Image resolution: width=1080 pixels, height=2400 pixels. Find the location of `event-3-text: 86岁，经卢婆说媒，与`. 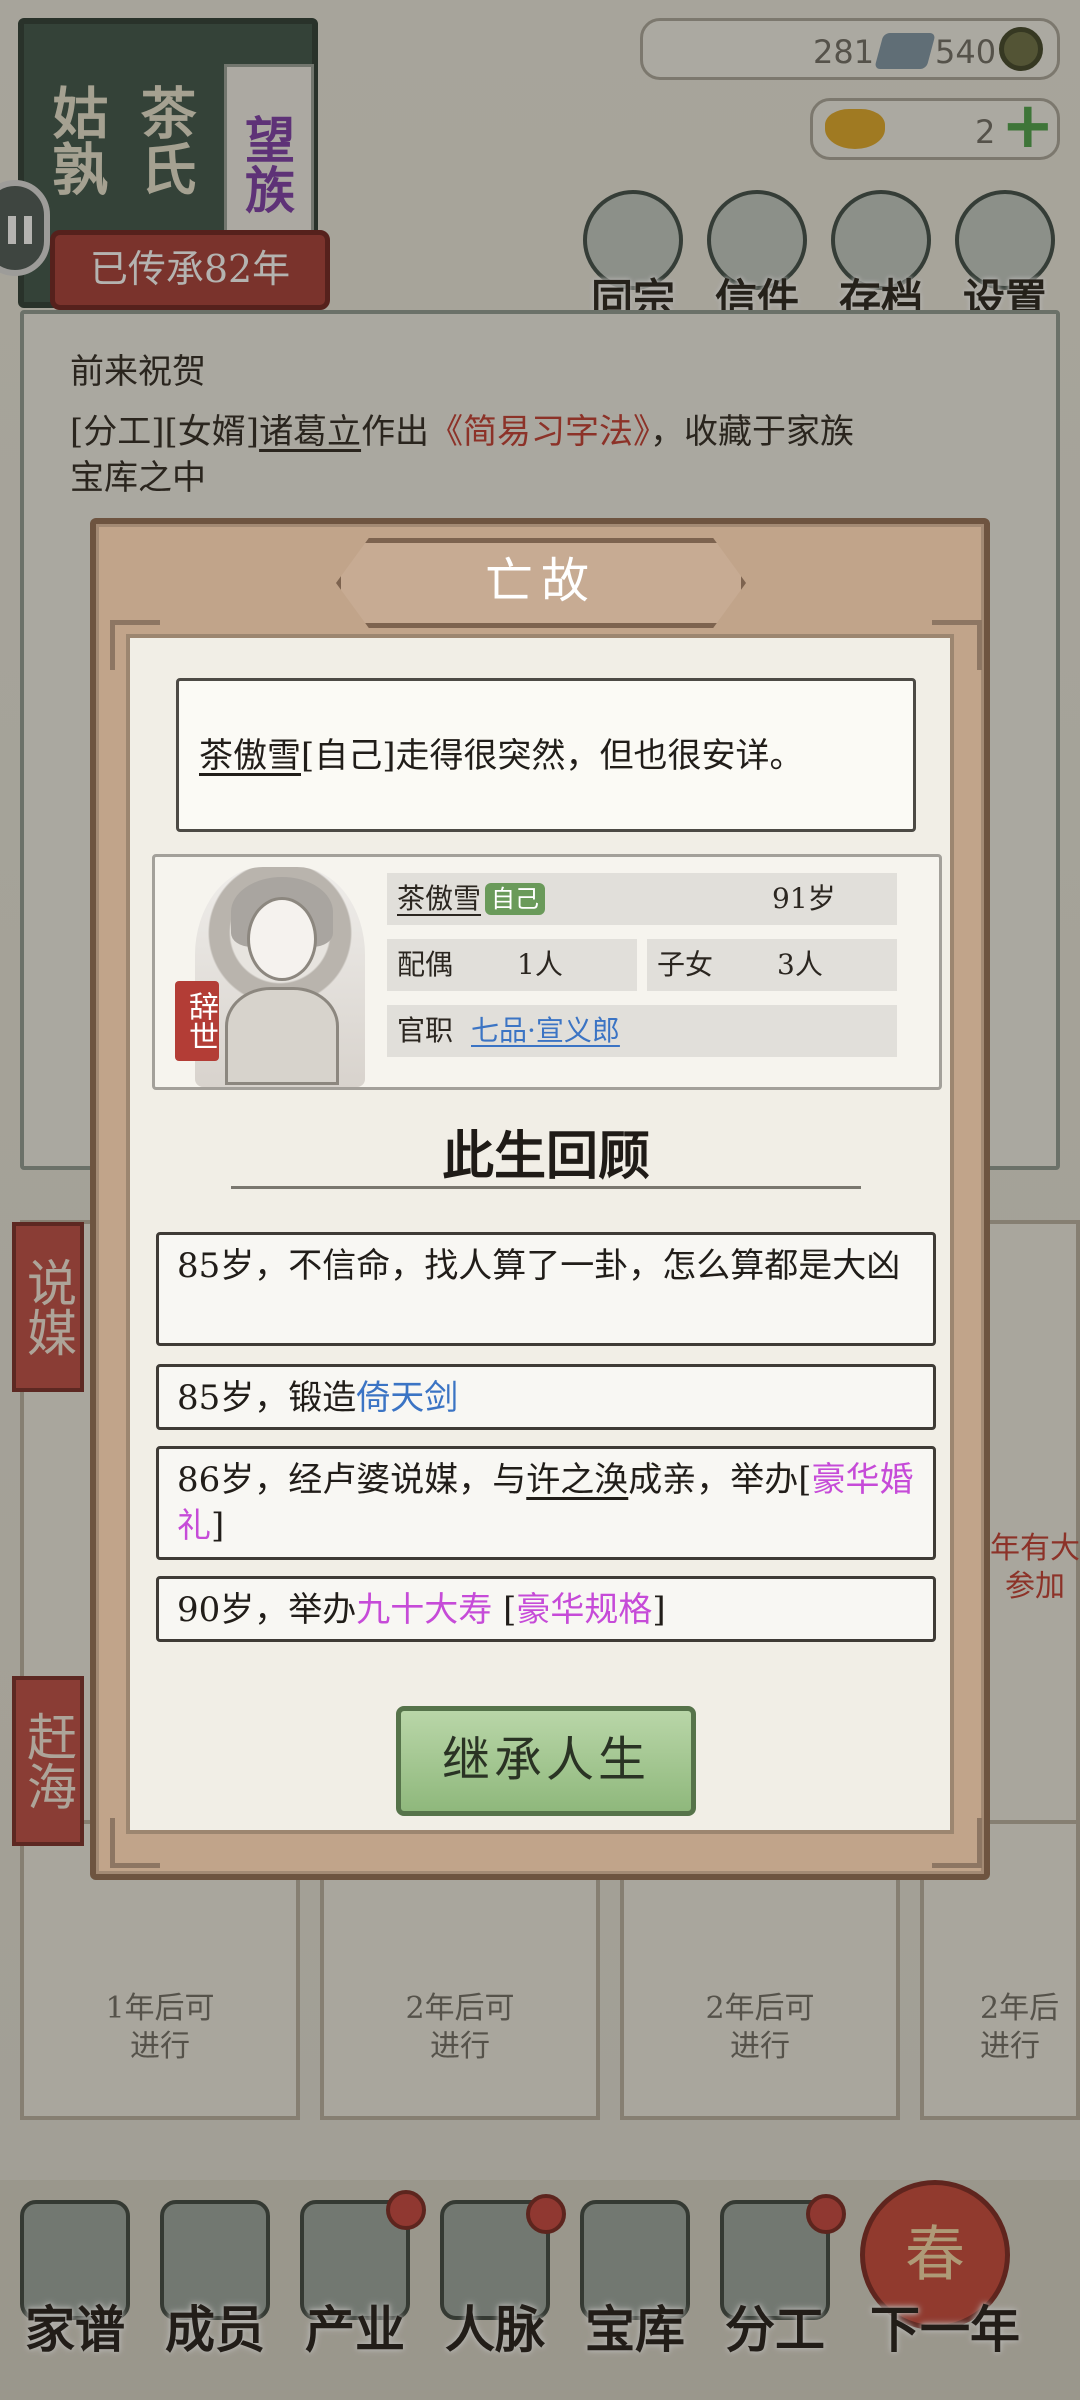

event-3-text: 86岁，经卢婆说媒，与 is located at coordinates (352, 1480).